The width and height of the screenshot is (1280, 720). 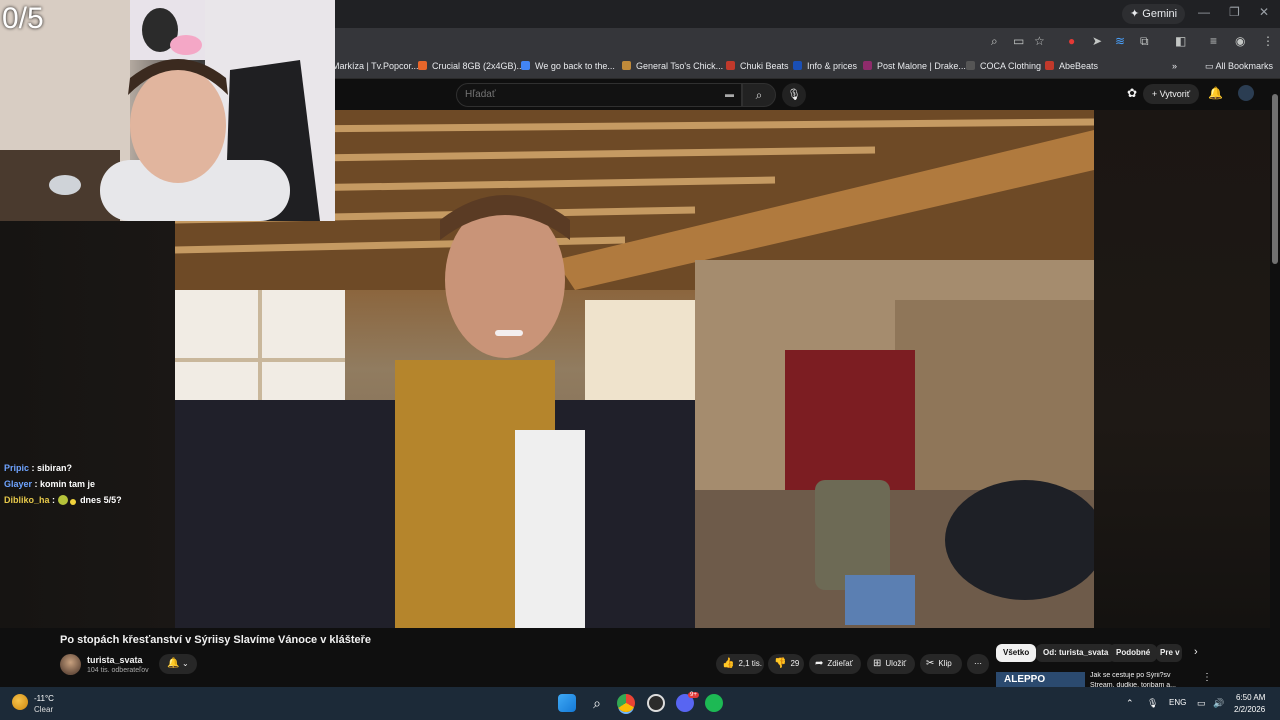 I want to click on chevron-down-icon: ⌄, so click(x=184, y=663).